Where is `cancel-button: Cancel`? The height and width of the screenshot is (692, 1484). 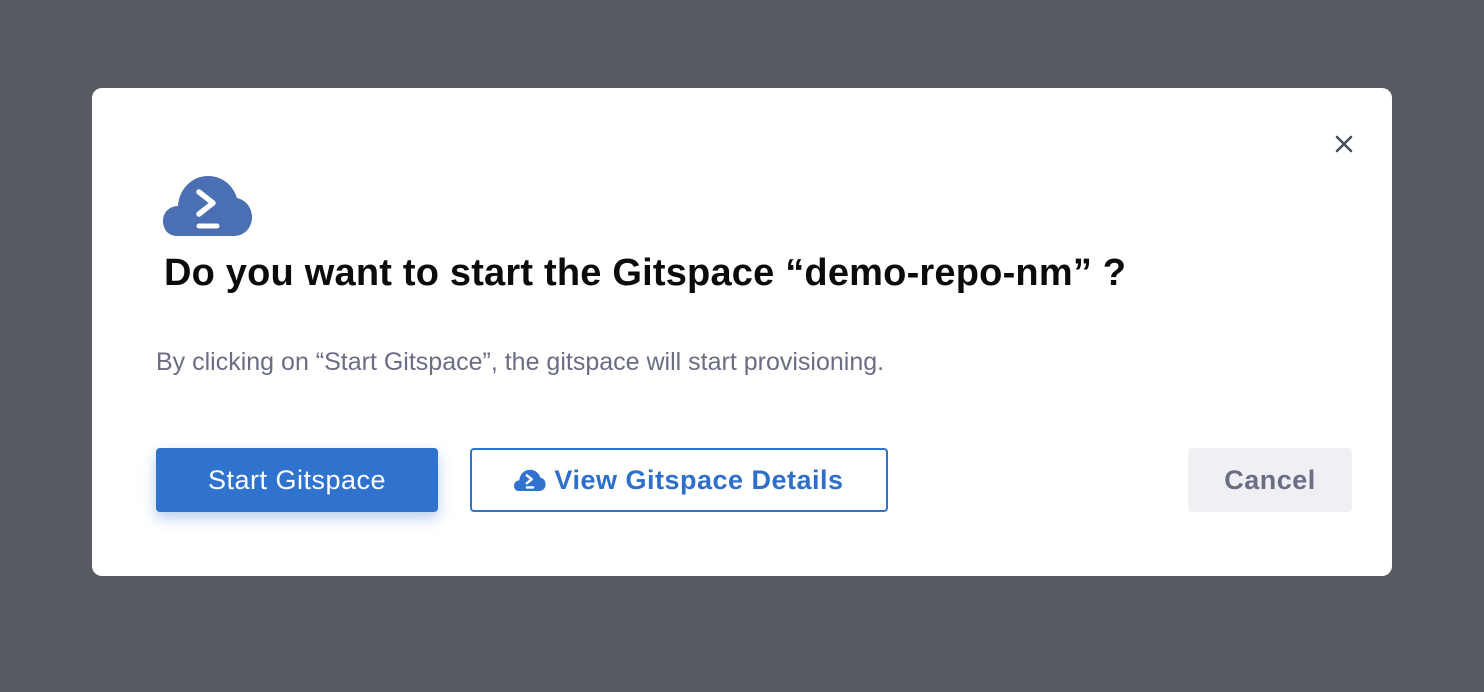
cancel-button: Cancel is located at coordinates (1270, 480).